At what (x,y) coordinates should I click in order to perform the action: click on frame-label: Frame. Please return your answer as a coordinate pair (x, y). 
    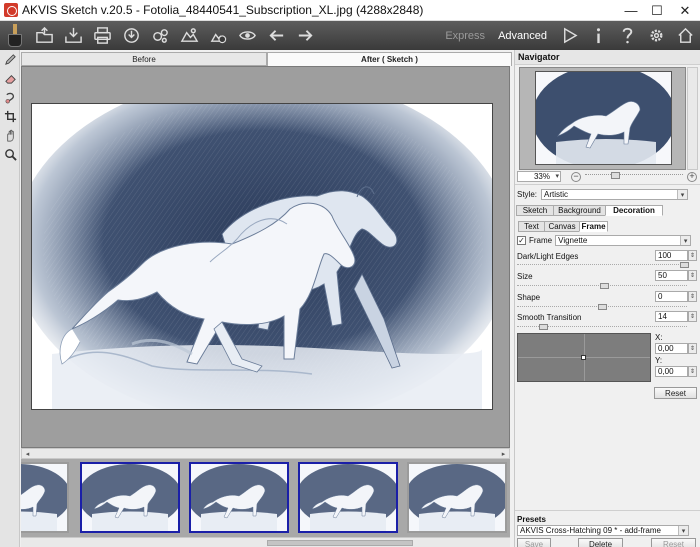
    Looking at the image, I should click on (541, 240).